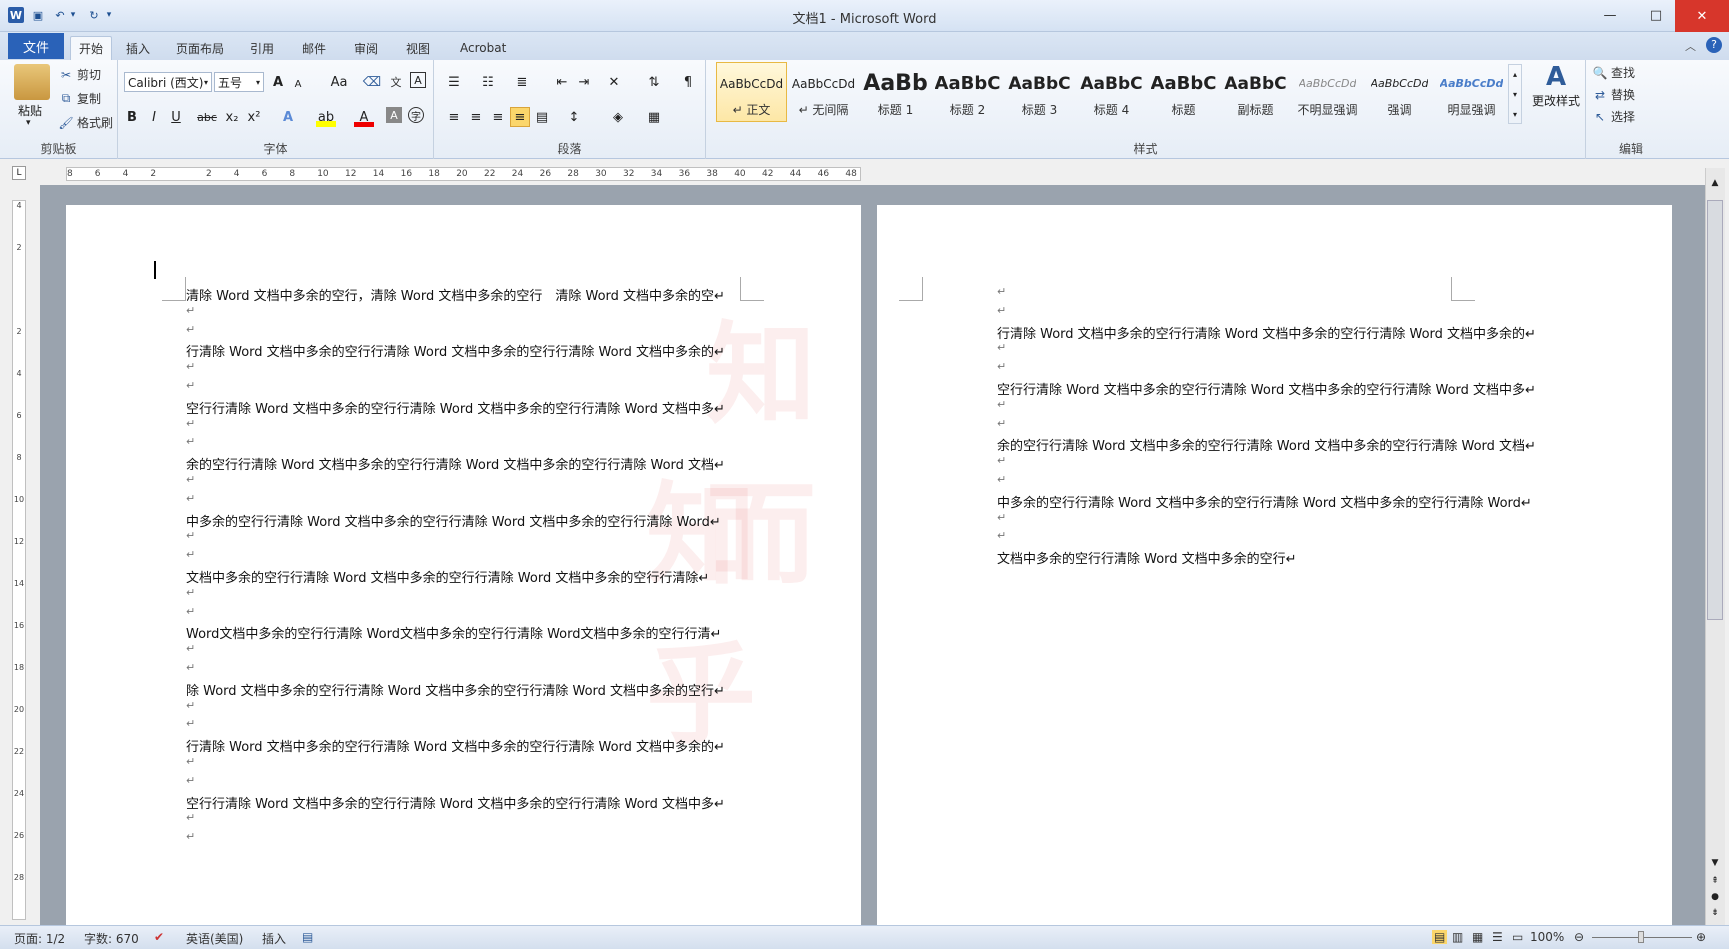 This screenshot has width=1729, height=949. What do you see at coordinates (89, 98) in the screenshot?
I see `copy-button: 复制` at bounding box center [89, 98].